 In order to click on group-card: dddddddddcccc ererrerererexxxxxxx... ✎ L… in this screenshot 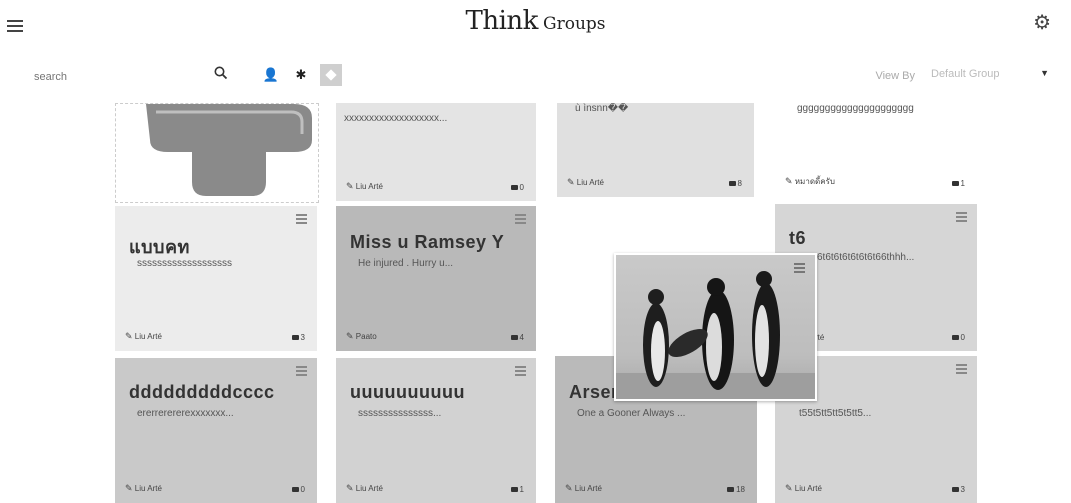, I will do `click(216, 430)`.